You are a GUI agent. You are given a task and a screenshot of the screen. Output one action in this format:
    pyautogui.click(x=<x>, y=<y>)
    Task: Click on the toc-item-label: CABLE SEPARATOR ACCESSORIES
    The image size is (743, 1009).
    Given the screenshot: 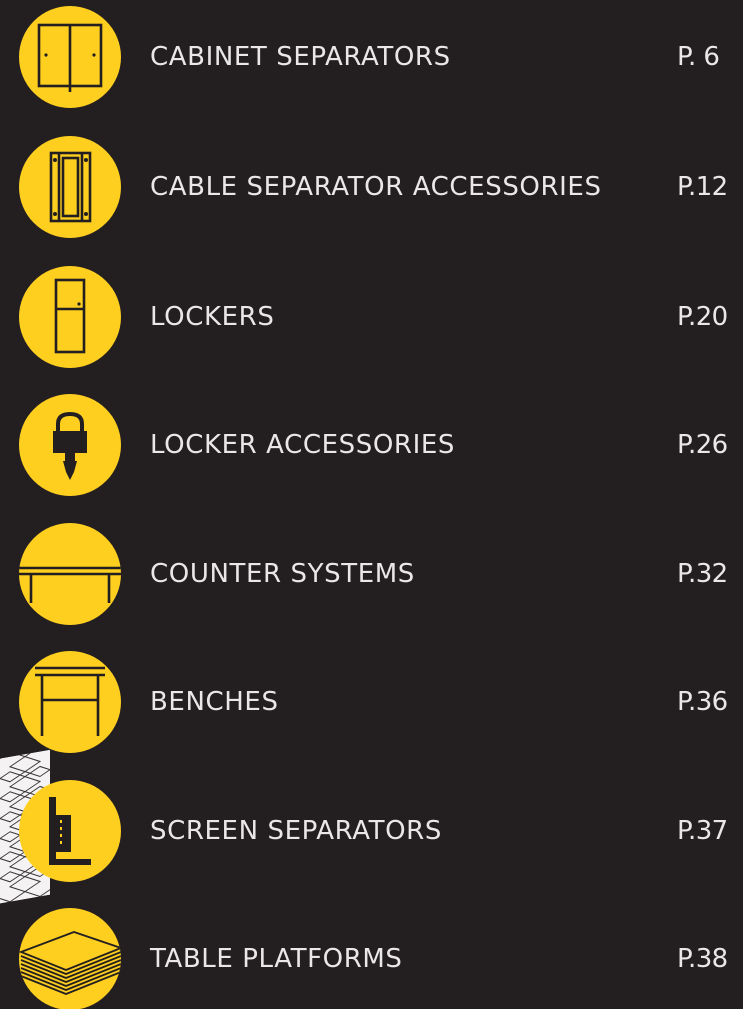 What is the action you would take?
    pyautogui.click(x=376, y=187)
    